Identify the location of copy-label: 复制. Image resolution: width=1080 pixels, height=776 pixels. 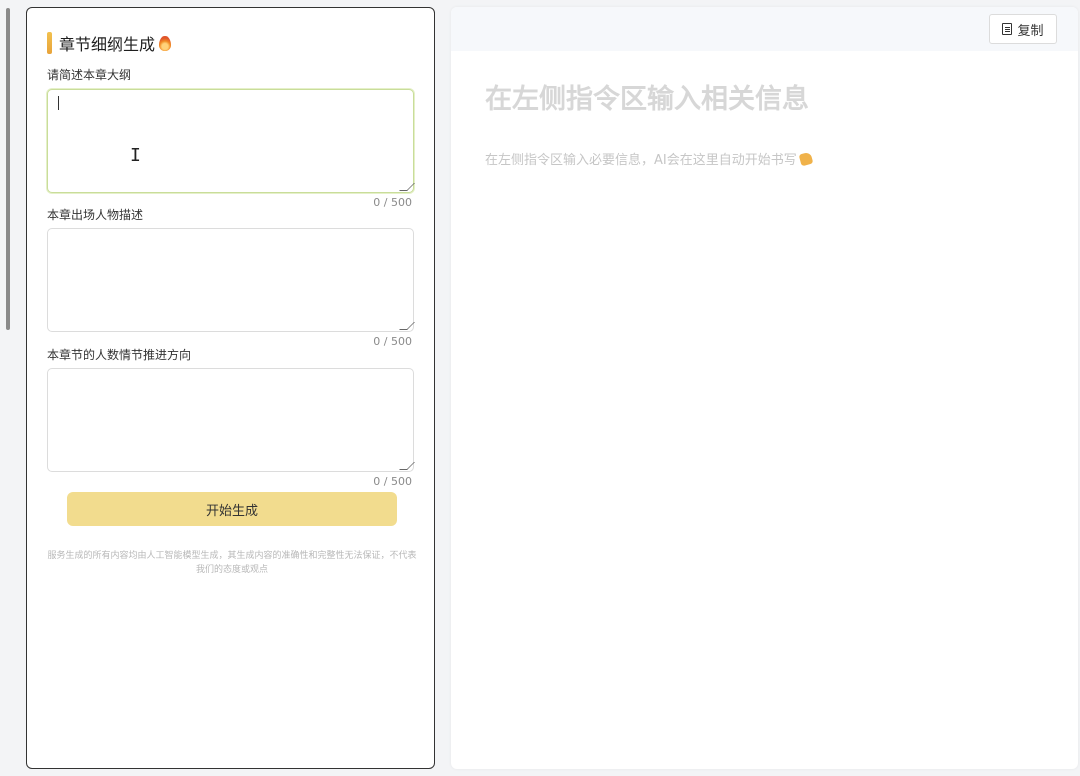
(1030, 31).